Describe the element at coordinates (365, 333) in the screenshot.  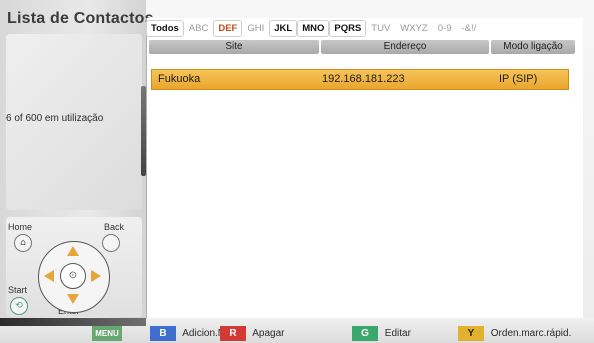
I see `g-badge: G` at that location.